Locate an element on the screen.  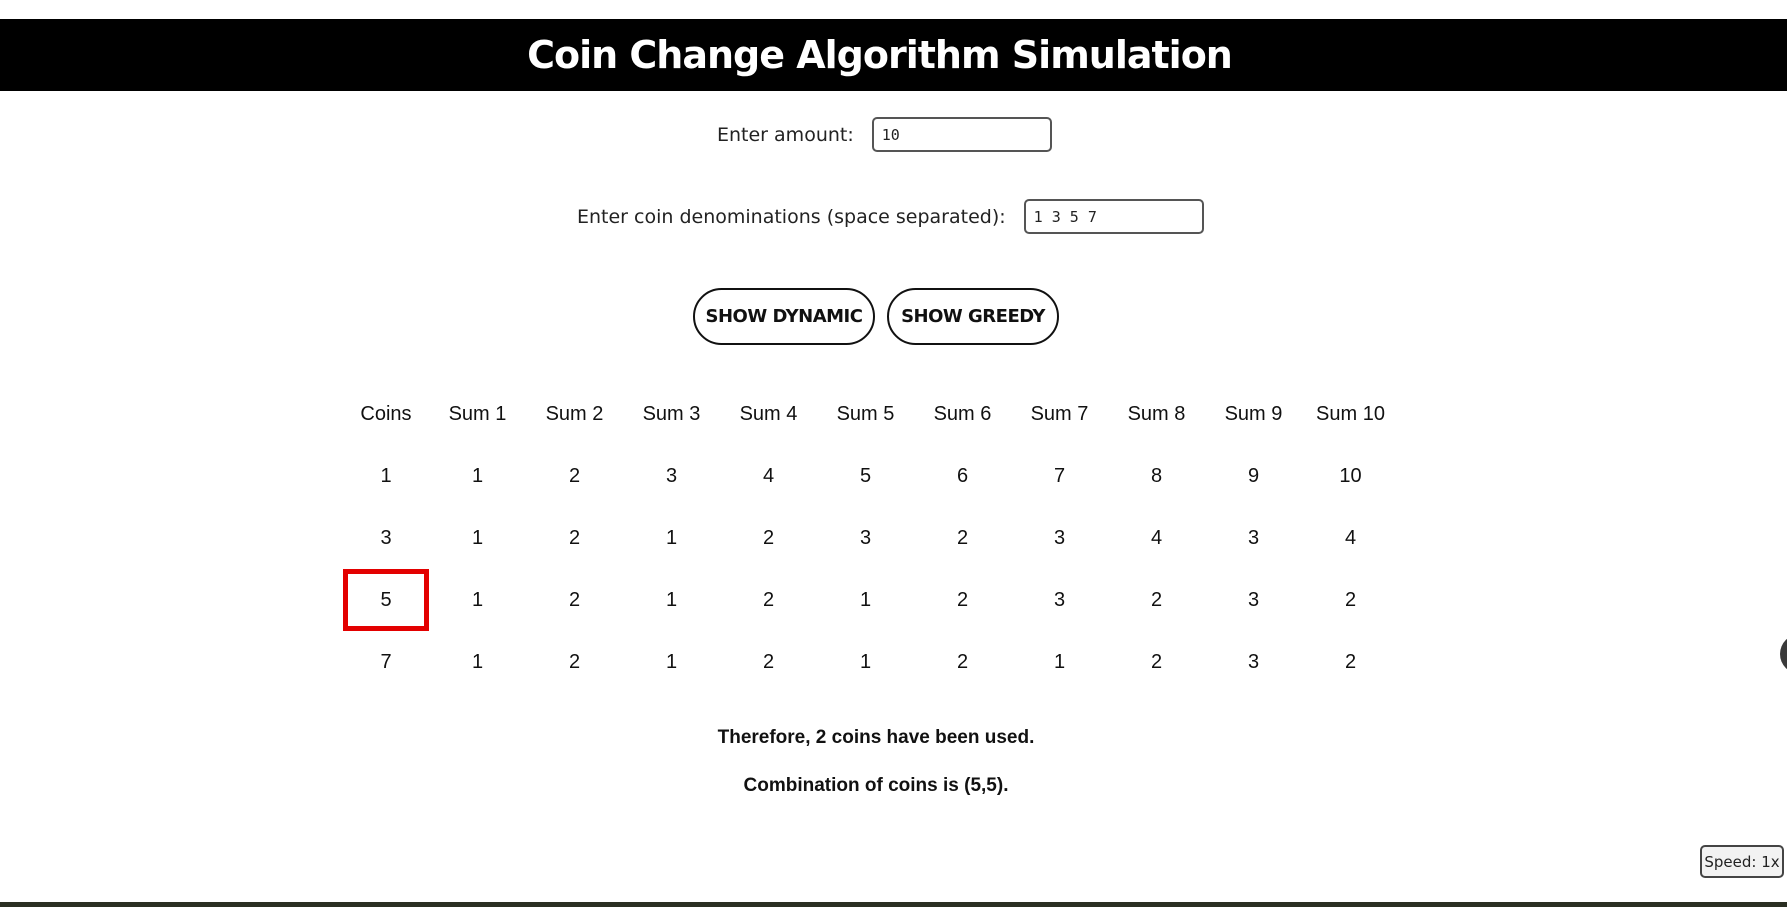
column-header: Sum 6 is located at coordinates (962, 413).